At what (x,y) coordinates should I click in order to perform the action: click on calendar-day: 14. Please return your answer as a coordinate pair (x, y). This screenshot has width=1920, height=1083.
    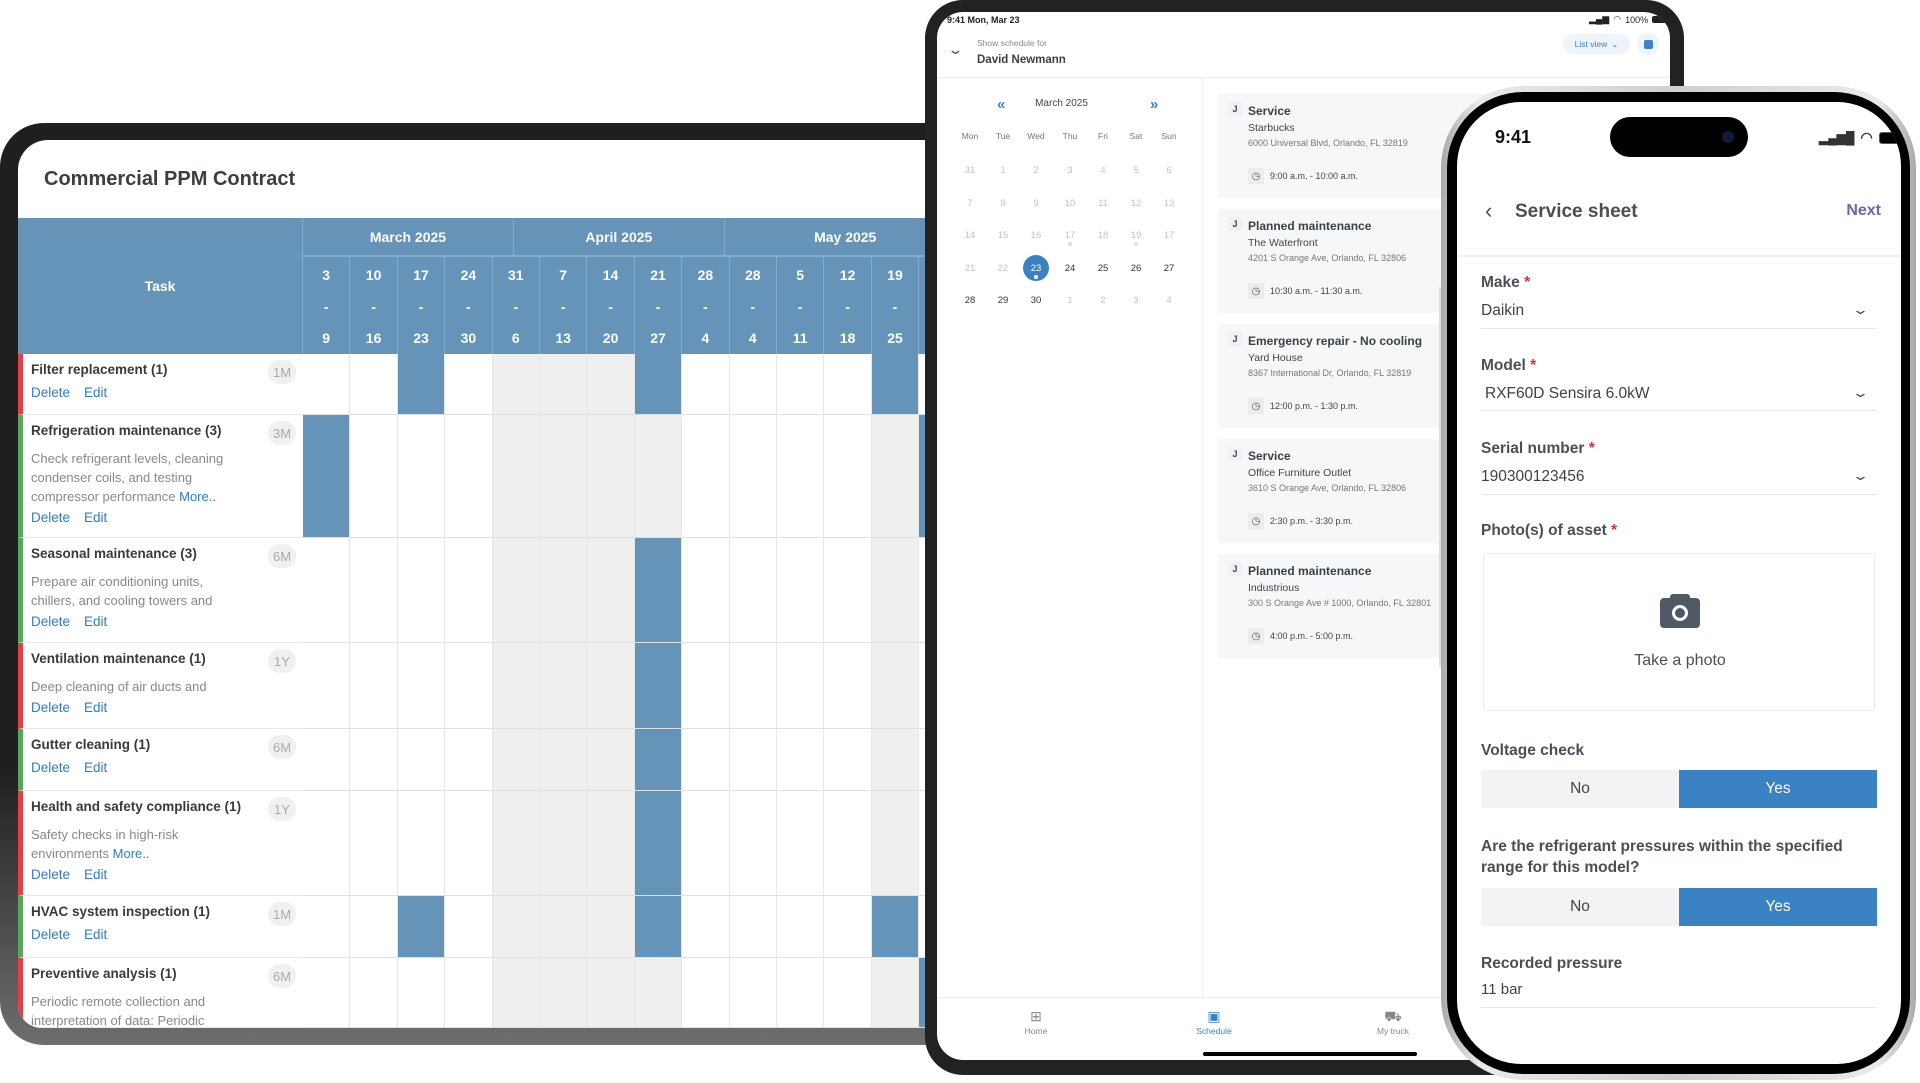
    Looking at the image, I should click on (970, 235).